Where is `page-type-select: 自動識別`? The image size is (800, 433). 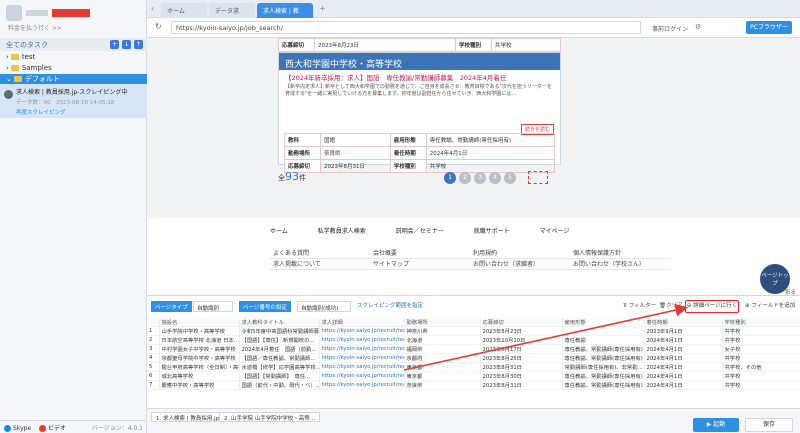
page-type-select: 自動識別 is located at coordinates (213, 306).